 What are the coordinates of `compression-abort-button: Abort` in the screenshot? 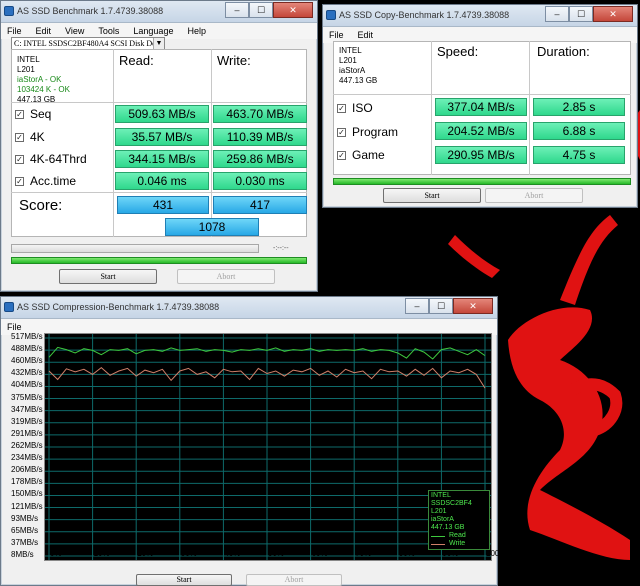 It's located at (294, 580).